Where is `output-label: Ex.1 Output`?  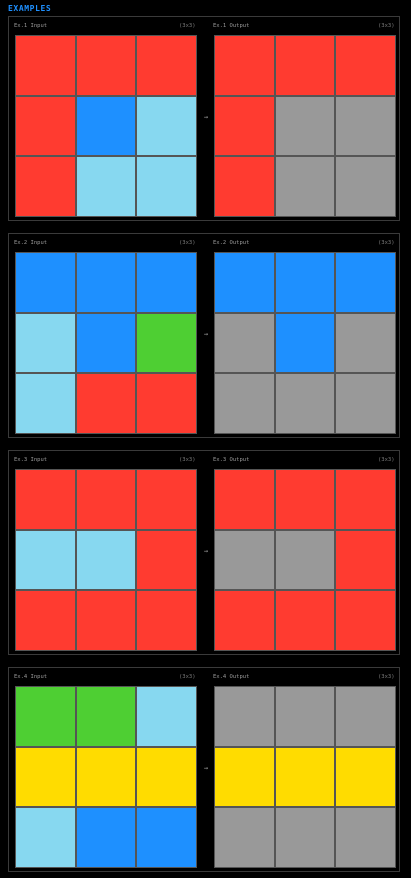
output-label: Ex.1 Output is located at coordinates (231, 26).